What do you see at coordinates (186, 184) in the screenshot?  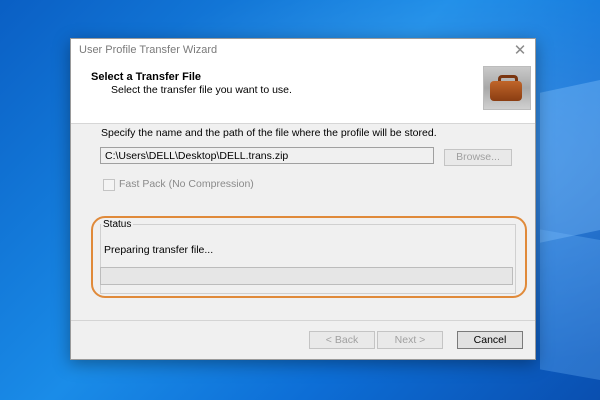 I see `fast-pack-label: Fast Pack (No Compression)` at bounding box center [186, 184].